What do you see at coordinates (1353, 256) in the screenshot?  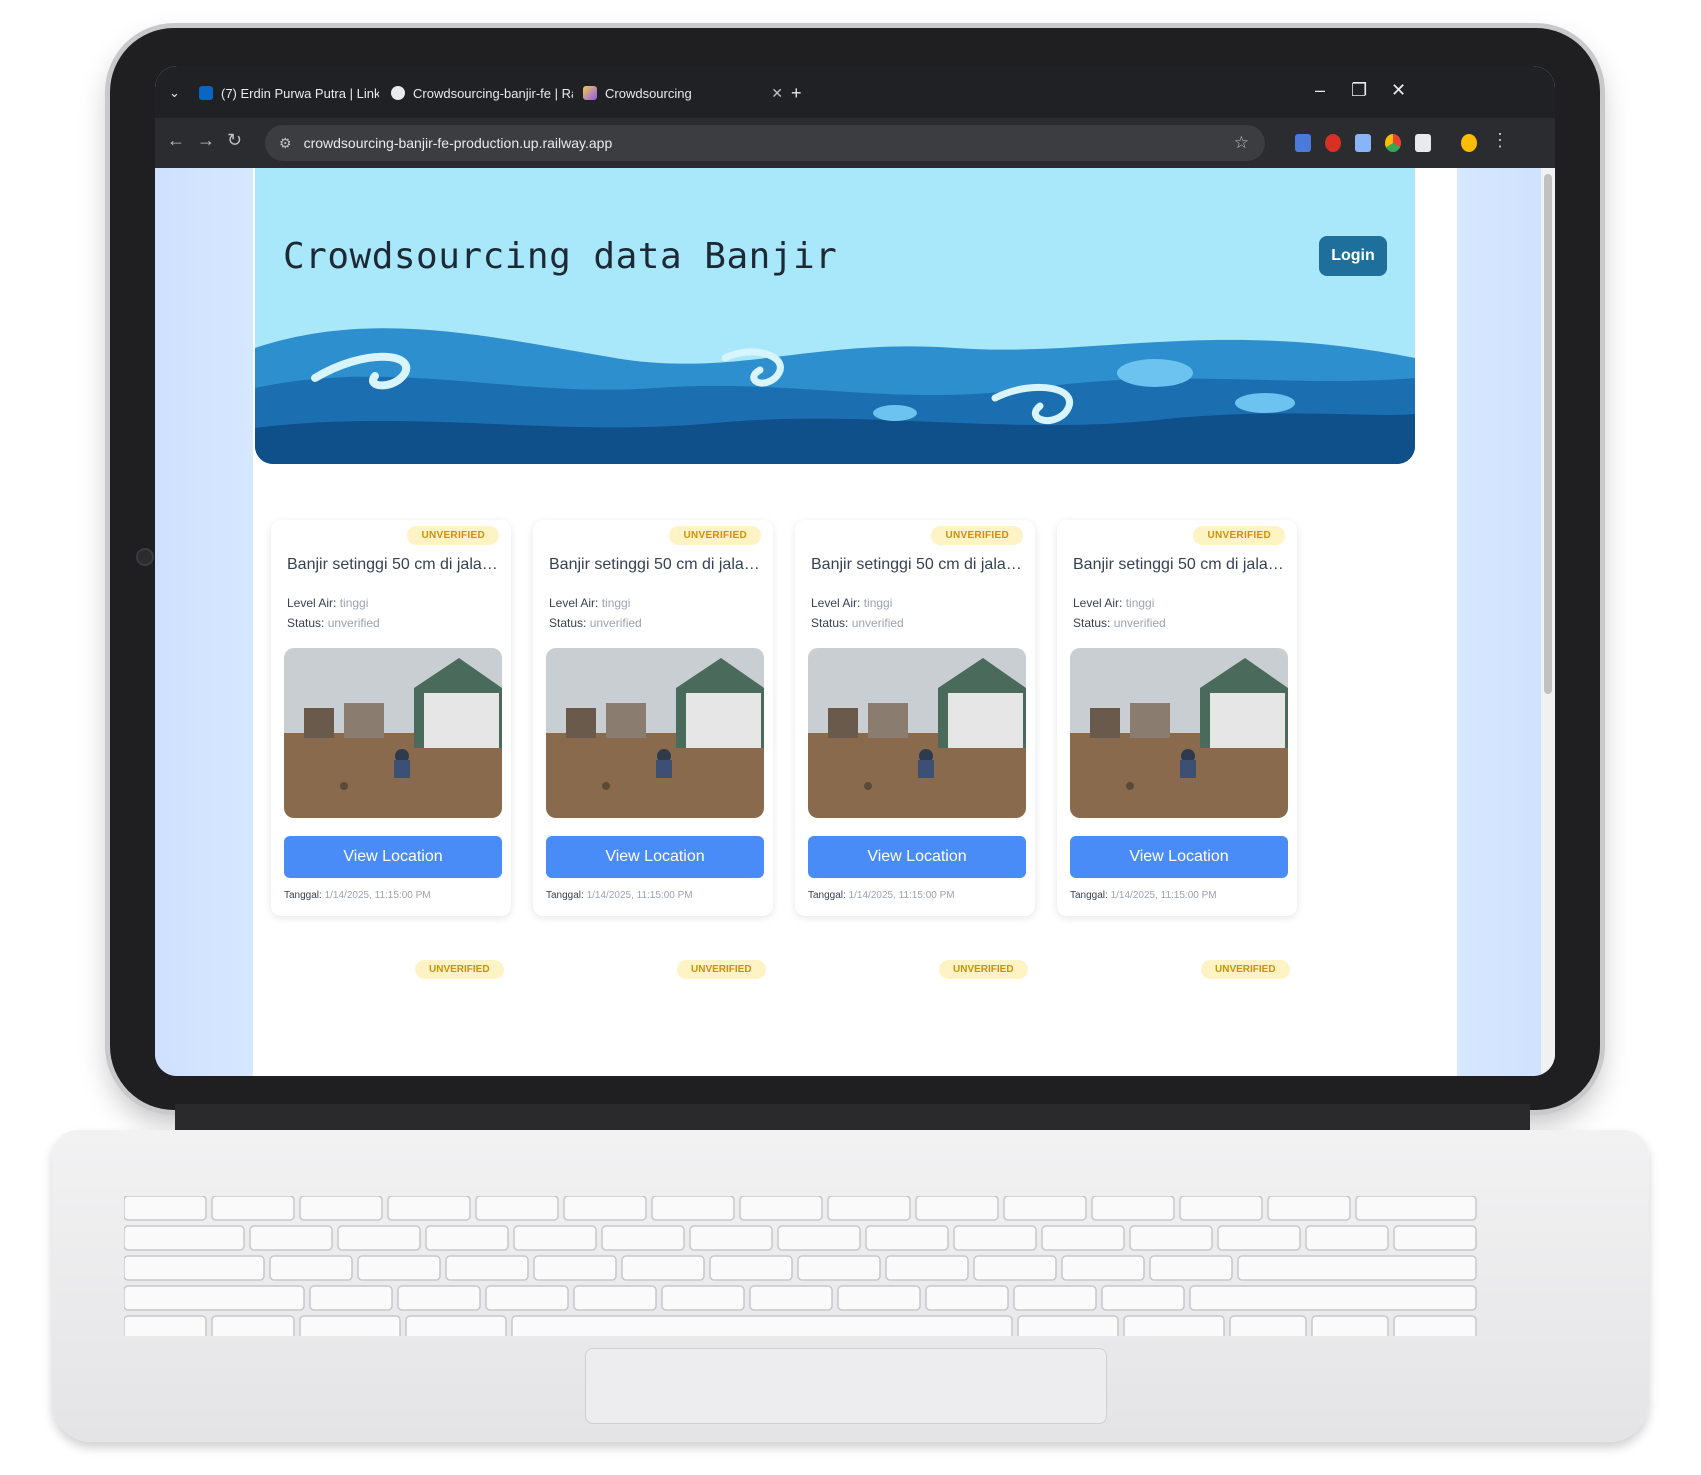 I see `login-button: Login` at bounding box center [1353, 256].